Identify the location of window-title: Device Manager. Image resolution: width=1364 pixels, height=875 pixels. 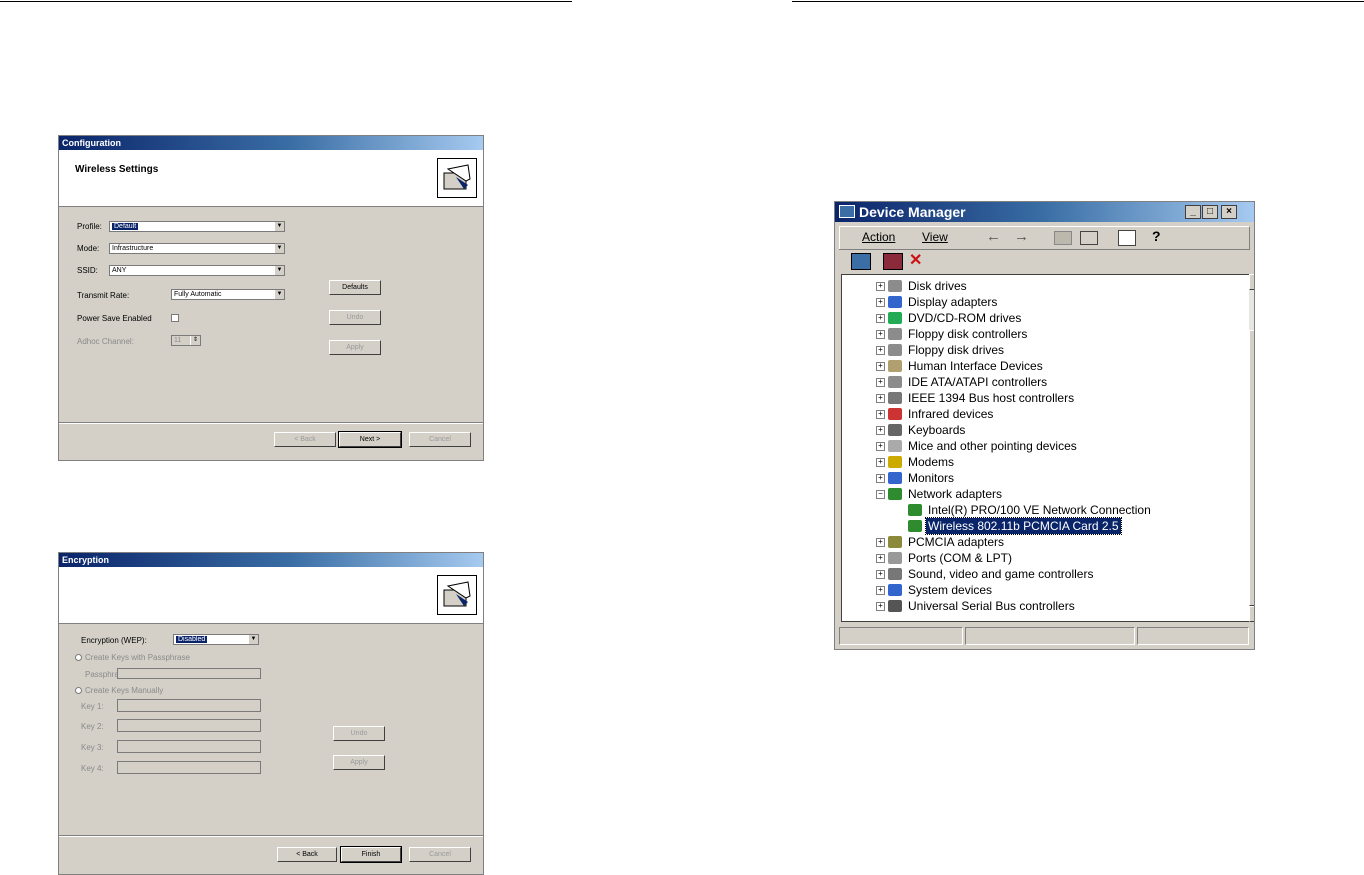
(912, 212).